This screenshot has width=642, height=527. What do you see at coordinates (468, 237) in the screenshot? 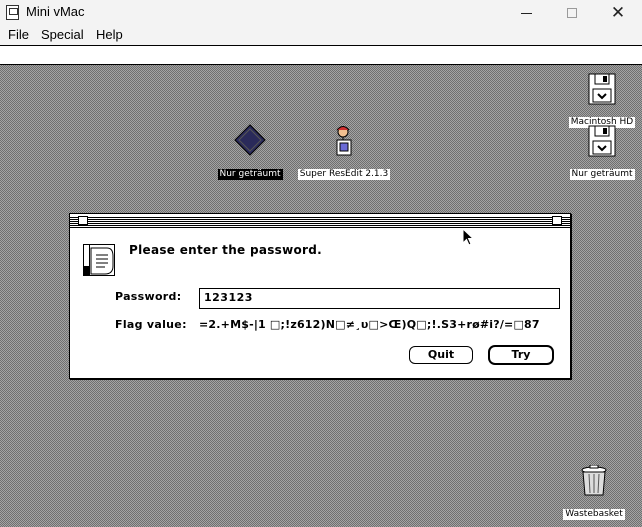
I see `mouse-cursor-icon` at bounding box center [468, 237].